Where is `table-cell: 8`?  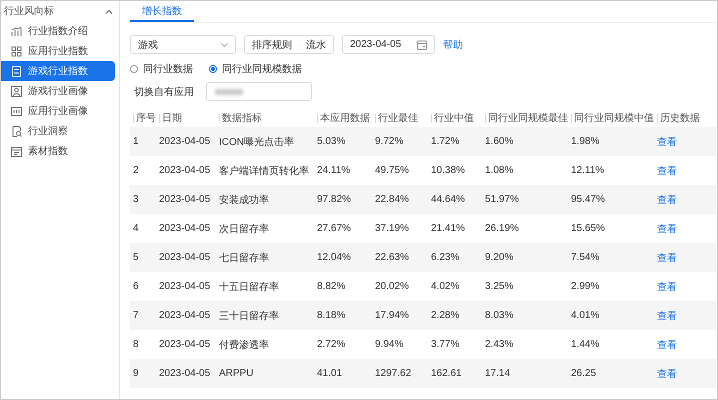
table-cell: 8 is located at coordinates (136, 344).